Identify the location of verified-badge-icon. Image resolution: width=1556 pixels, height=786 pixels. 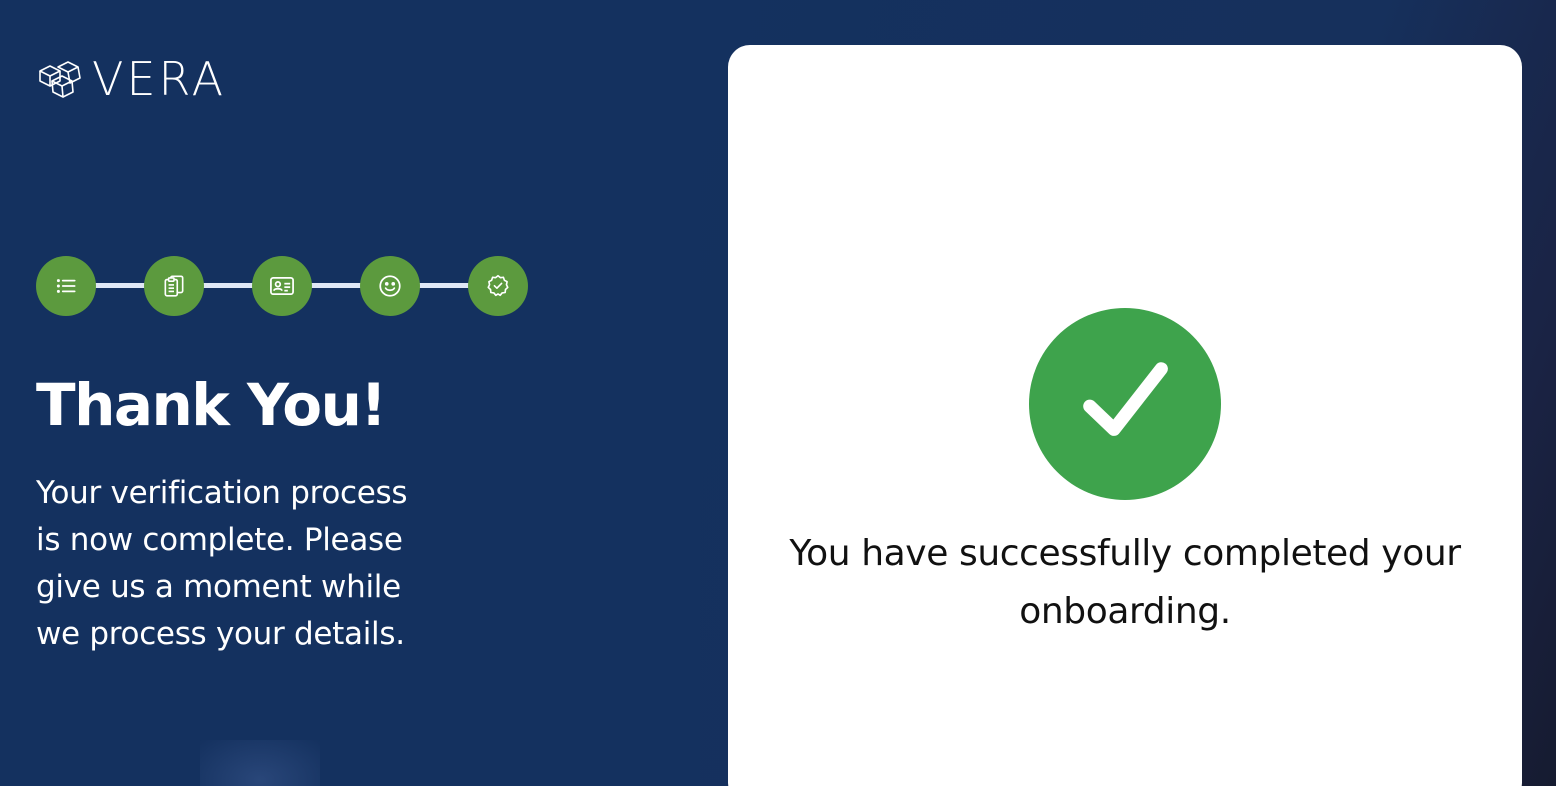
(498, 285).